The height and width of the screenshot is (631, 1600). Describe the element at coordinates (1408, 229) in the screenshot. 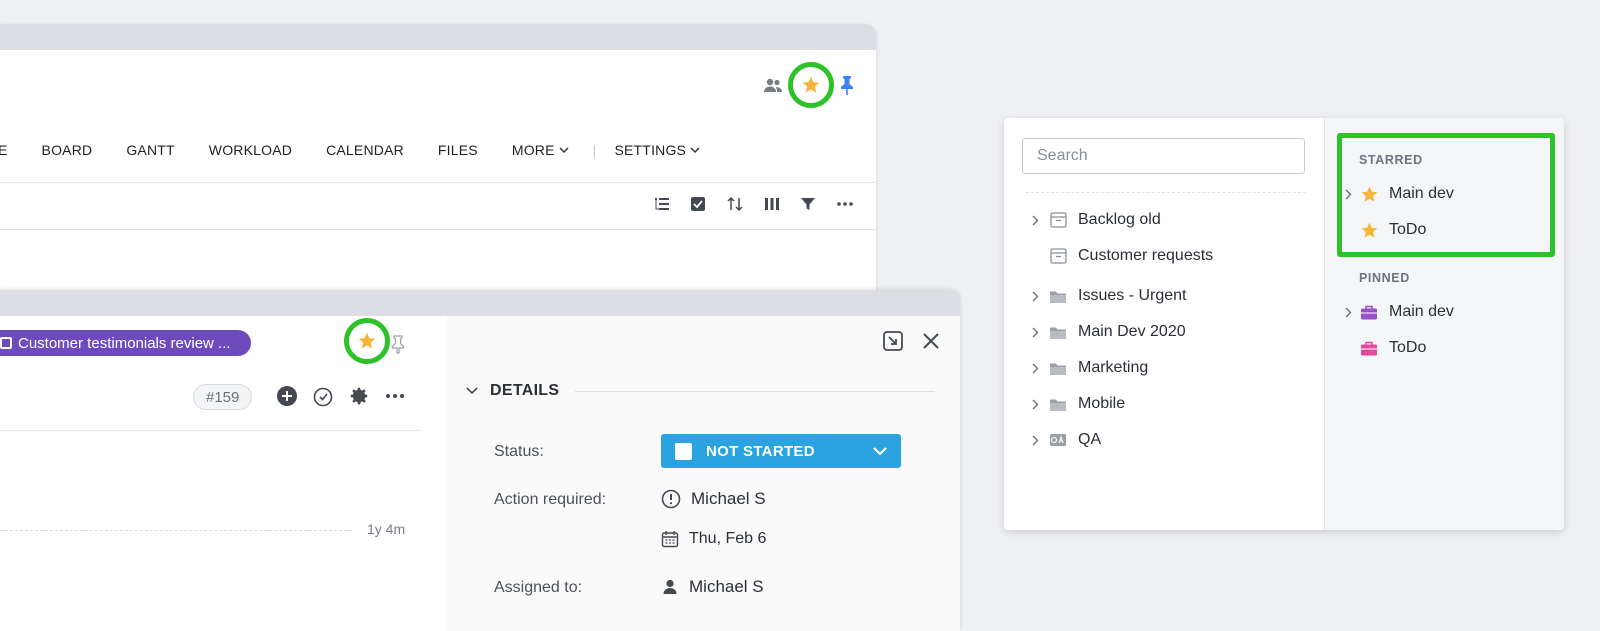

I see `starred-item-label: ToDo` at that location.